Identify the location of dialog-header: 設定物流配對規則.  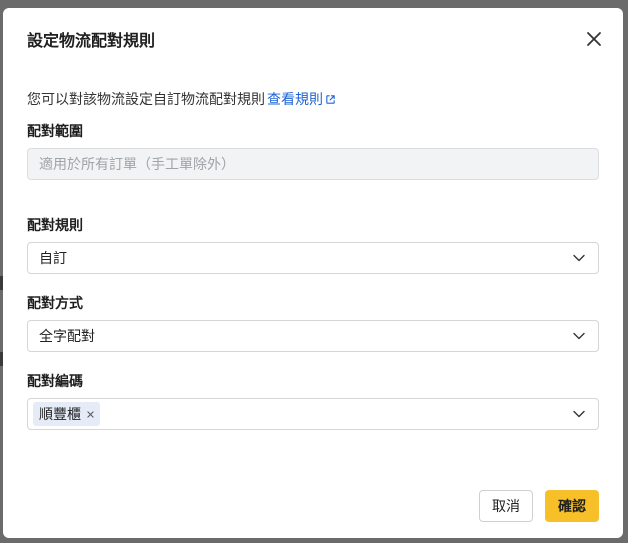
(314, 39).